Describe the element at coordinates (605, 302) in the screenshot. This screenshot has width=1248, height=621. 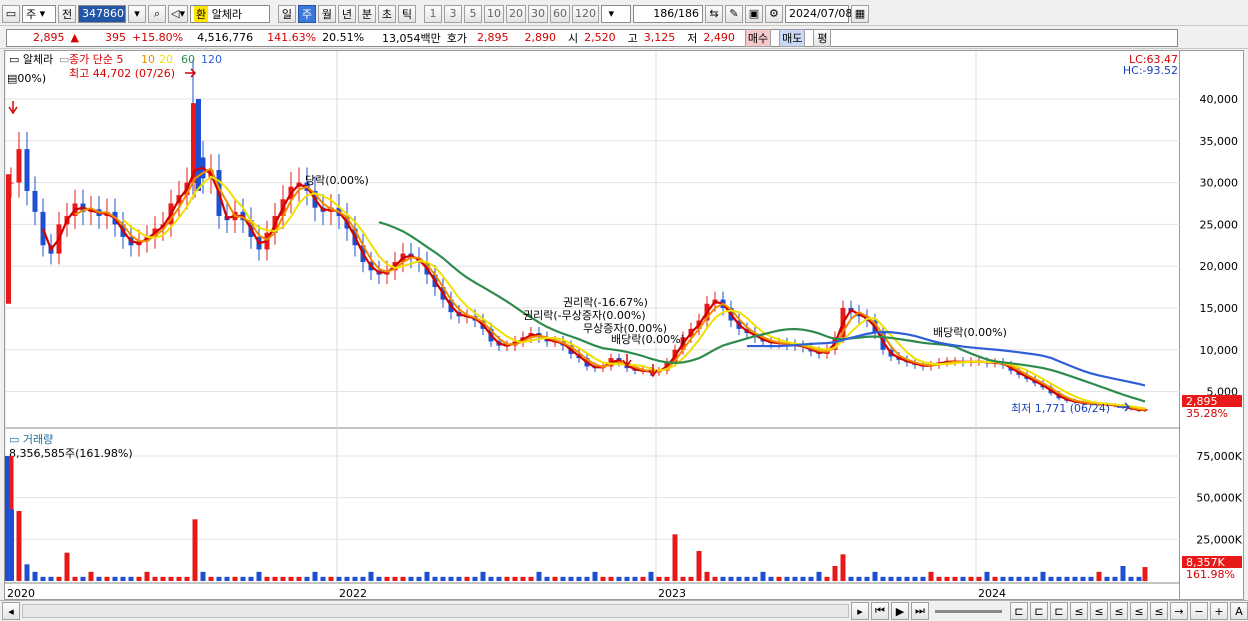
I see `event-label: 권리락(-16.67%)` at that location.